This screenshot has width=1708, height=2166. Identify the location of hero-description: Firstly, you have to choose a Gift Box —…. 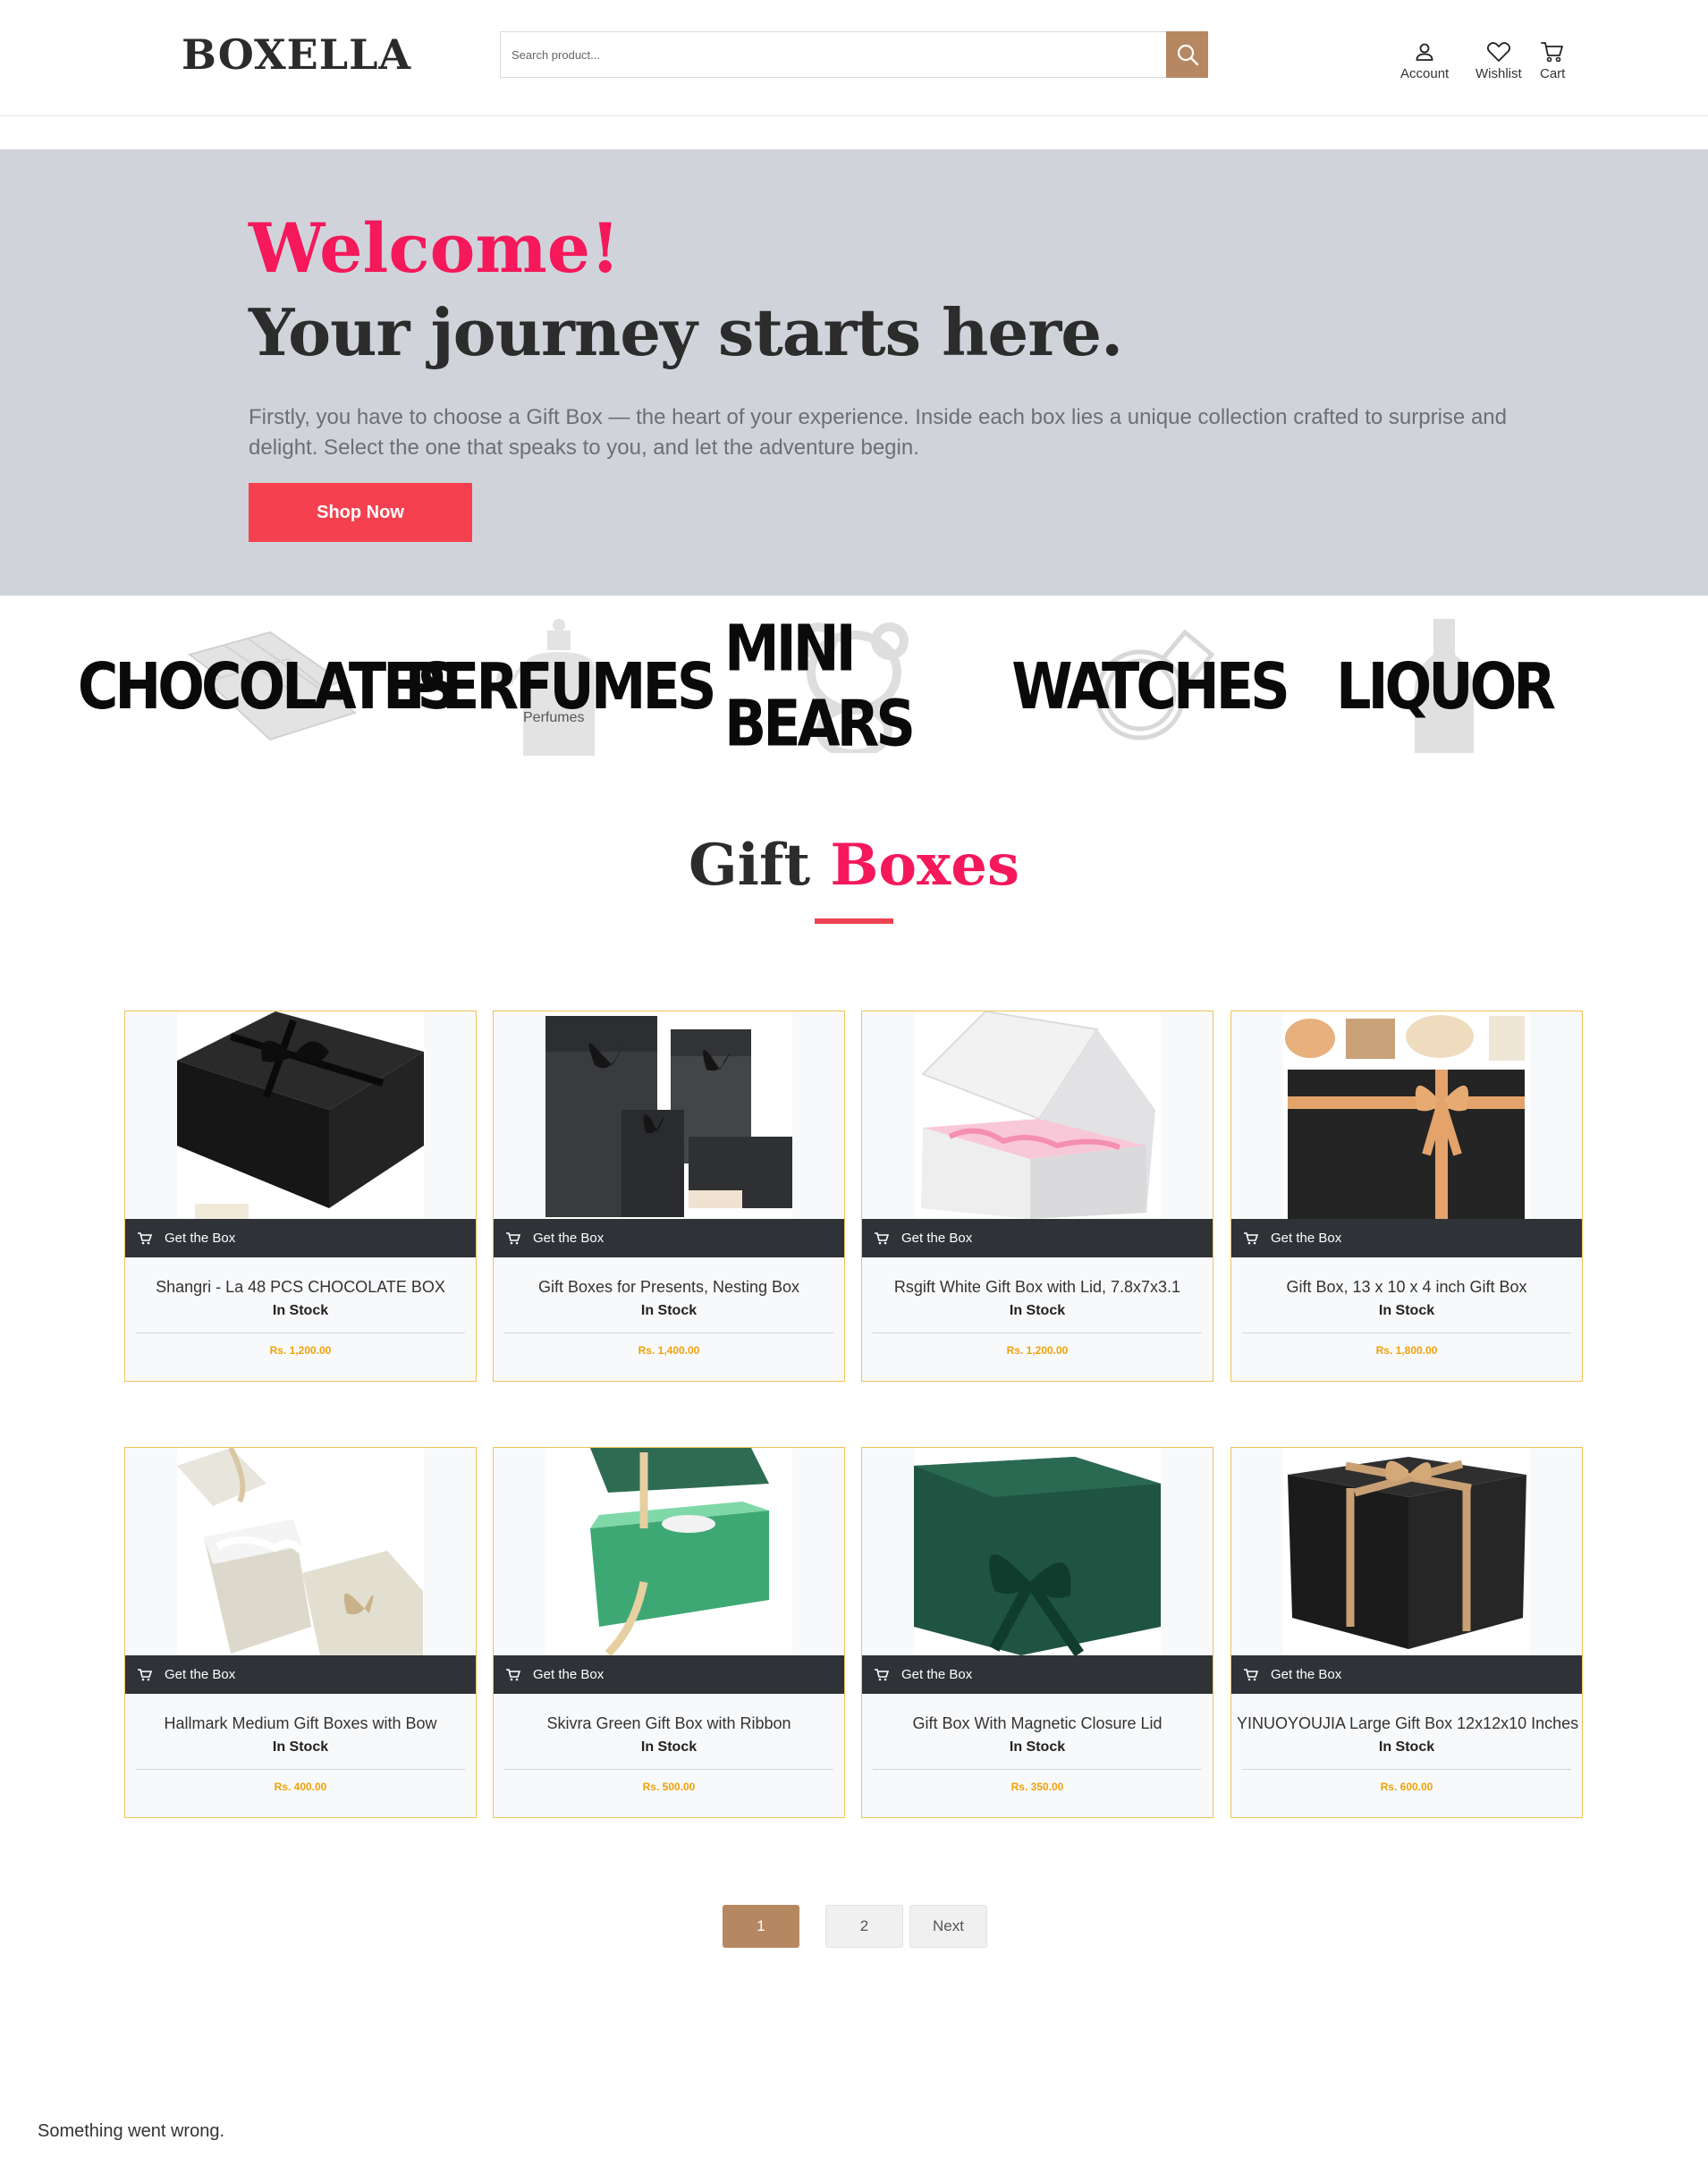
(878, 432).